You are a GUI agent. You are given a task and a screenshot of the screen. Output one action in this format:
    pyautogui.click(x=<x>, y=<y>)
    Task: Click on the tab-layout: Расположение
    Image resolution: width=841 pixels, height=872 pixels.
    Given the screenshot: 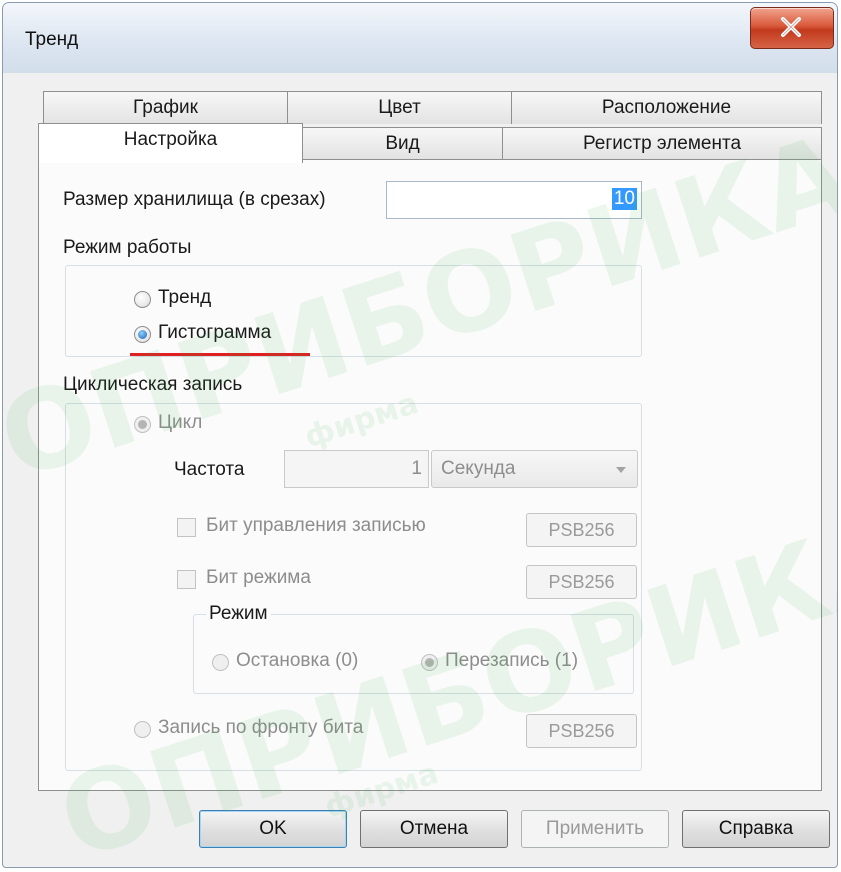 What is the action you would take?
    pyautogui.click(x=666, y=107)
    